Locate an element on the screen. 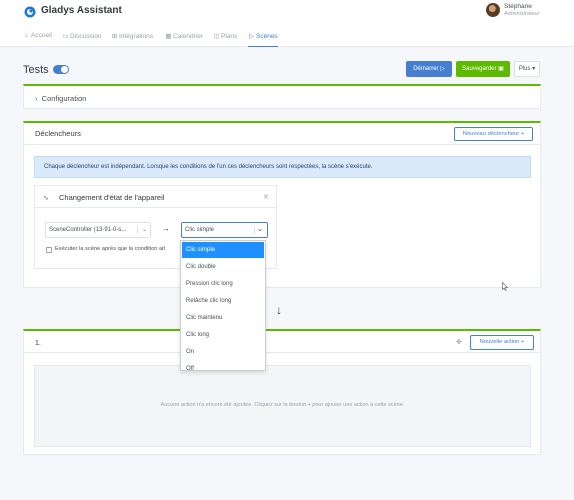  user-role: Administrateur is located at coordinates (522, 14).